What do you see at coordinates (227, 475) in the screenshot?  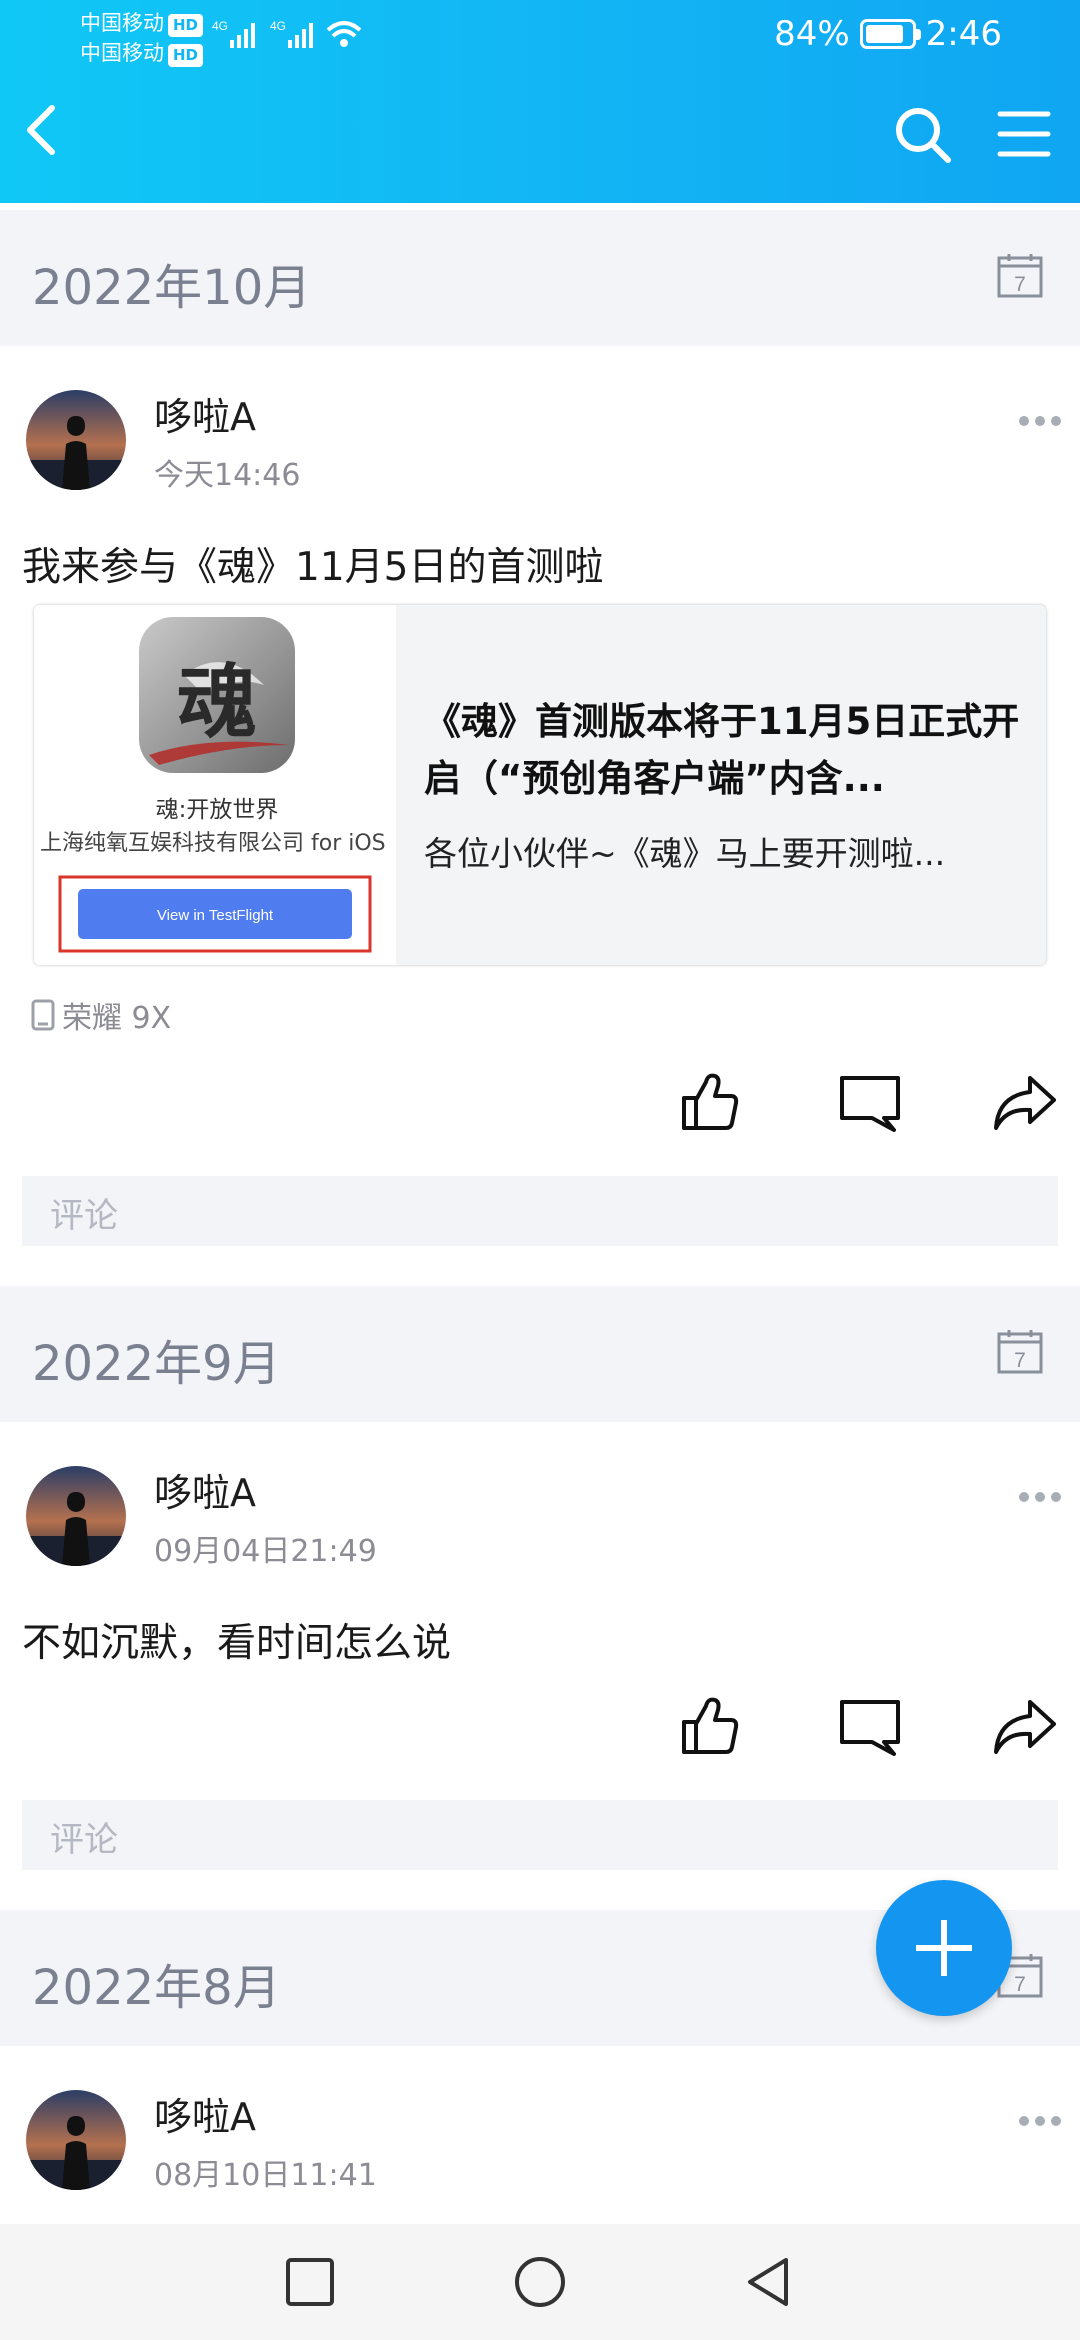 I see `post-time: 今天14:46` at bounding box center [227, 475].